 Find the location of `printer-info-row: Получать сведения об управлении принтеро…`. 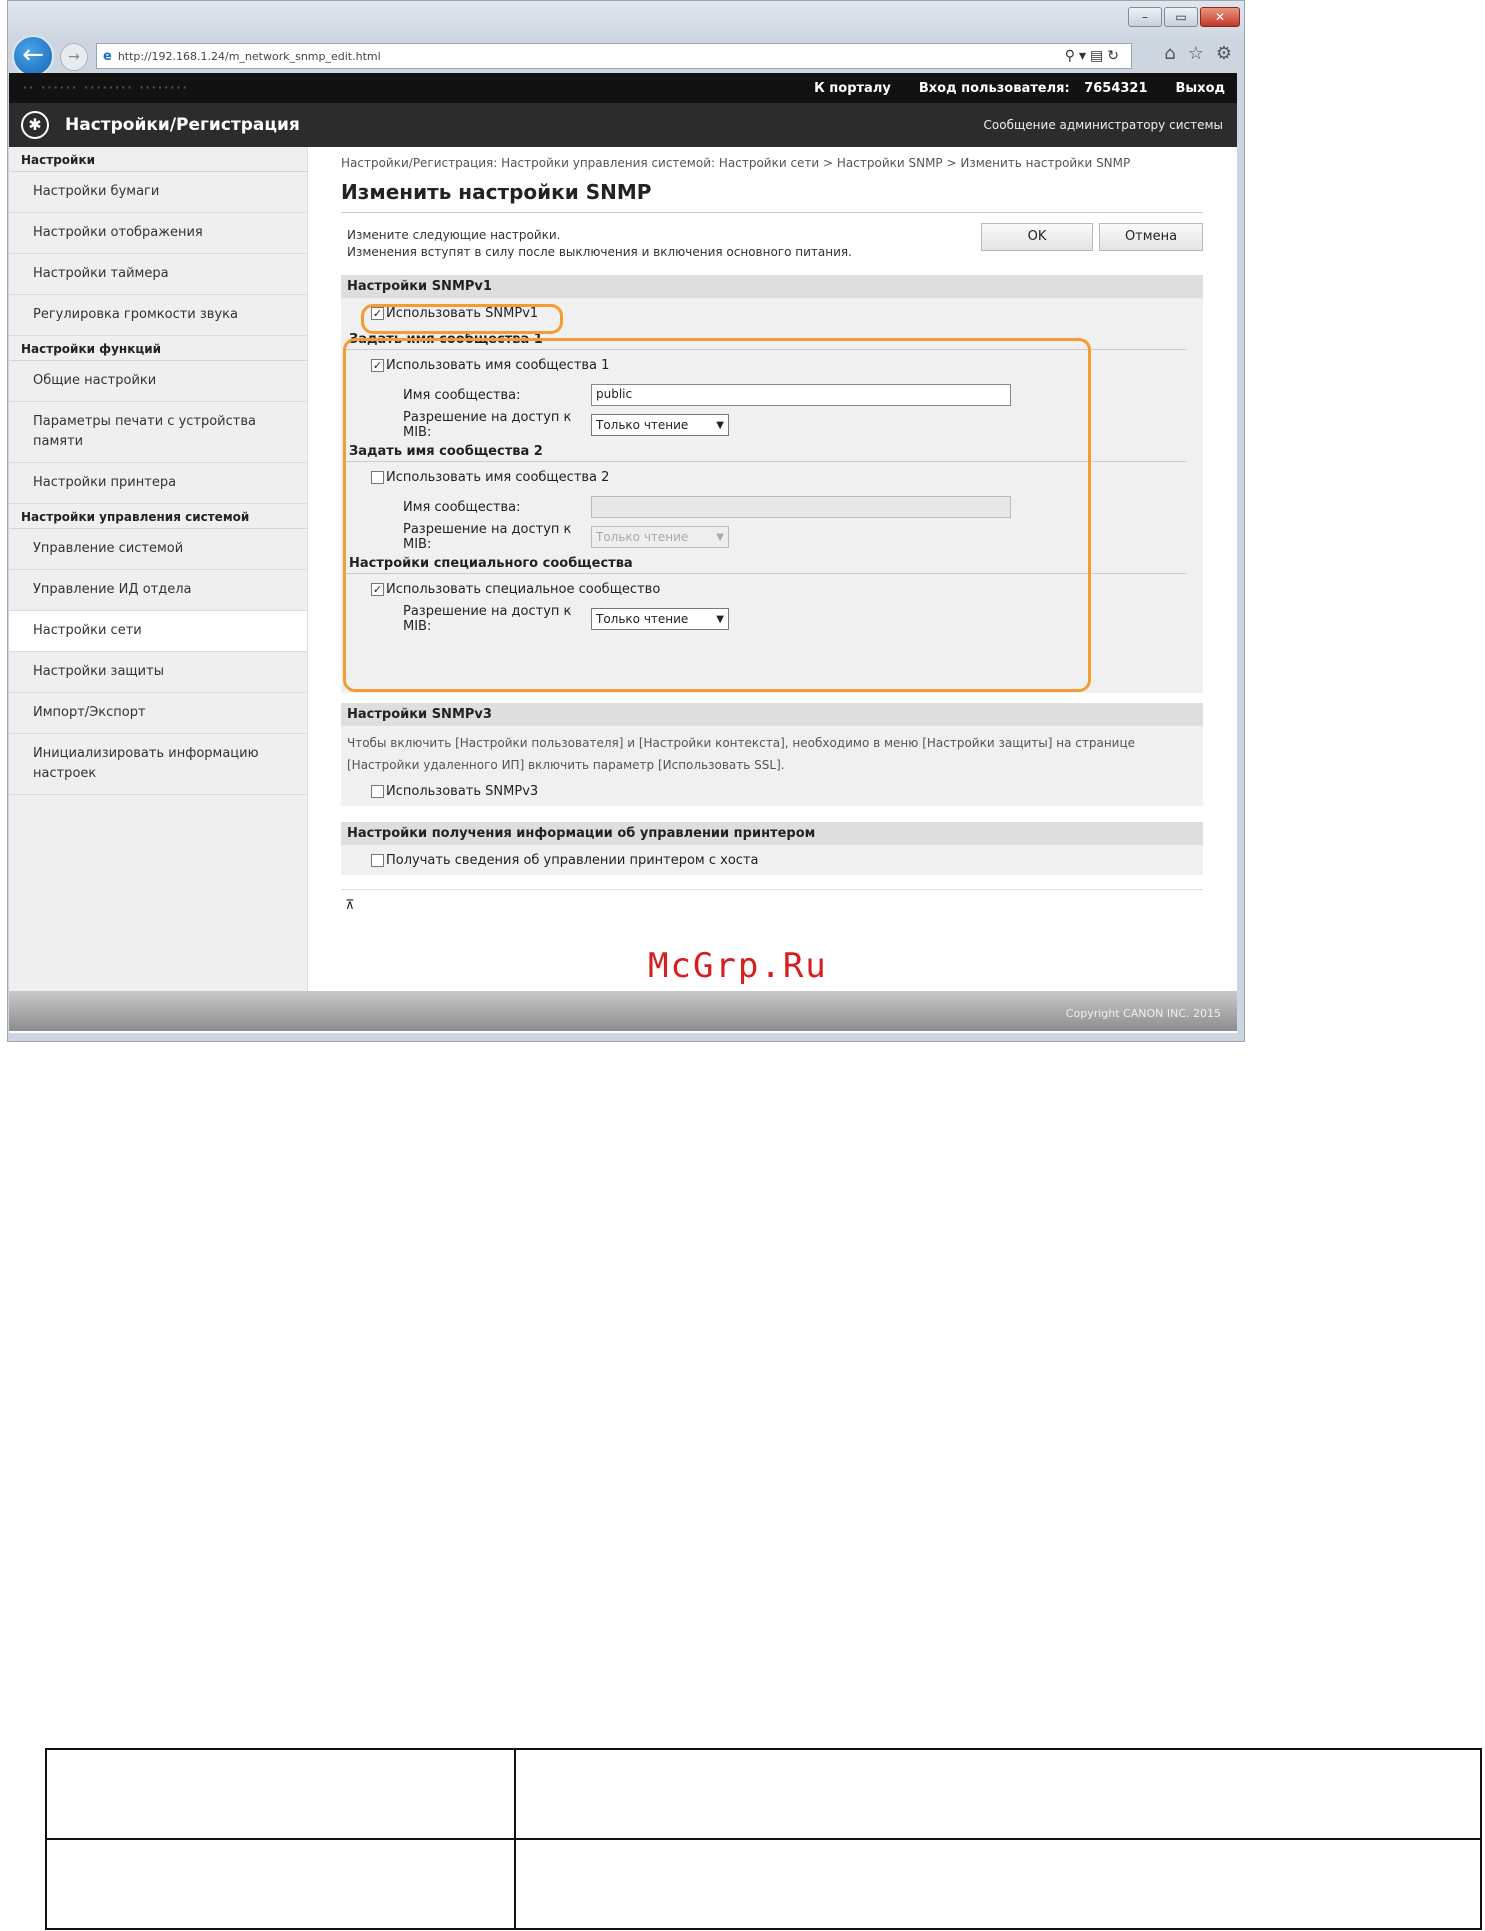

printer-info-row: Получать сведения об управлении принтеро… is located at coordinates (772, 860).